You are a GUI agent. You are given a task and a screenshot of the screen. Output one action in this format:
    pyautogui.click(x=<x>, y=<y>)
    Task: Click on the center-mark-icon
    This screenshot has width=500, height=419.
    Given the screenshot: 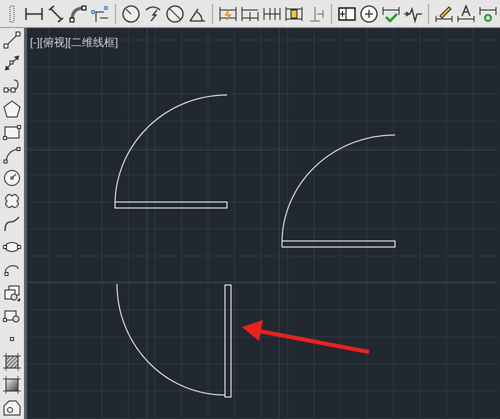 What is the action you would take?
    pyautogui.click(x=369, y=14)
    